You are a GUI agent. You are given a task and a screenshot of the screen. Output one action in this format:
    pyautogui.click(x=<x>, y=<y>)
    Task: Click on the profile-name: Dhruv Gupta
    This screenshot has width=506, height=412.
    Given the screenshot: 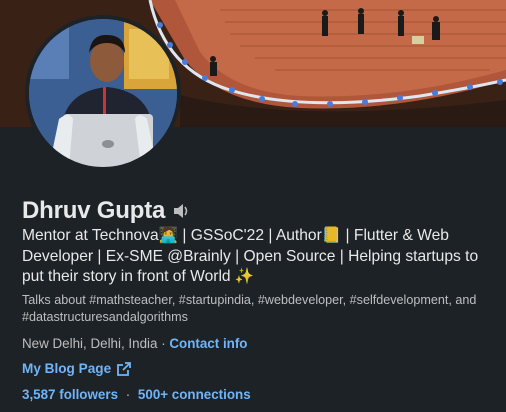 What is the action you would take?
    pyautogui.click(x=94, y=210)
    